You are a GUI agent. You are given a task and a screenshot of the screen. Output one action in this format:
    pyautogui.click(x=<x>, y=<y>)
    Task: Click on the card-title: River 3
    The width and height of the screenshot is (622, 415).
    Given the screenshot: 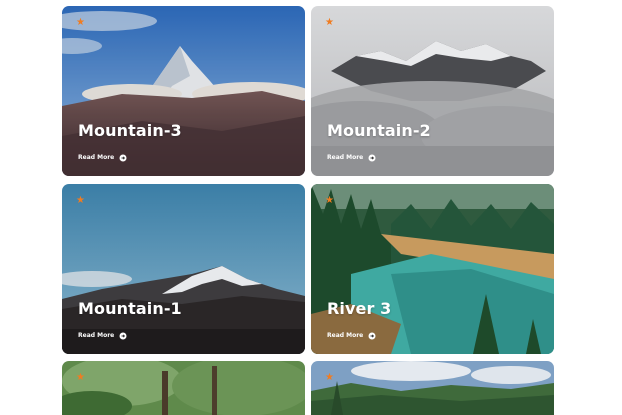 What is the action you would take?
    pyautogui.click(x=359, y=308)
    